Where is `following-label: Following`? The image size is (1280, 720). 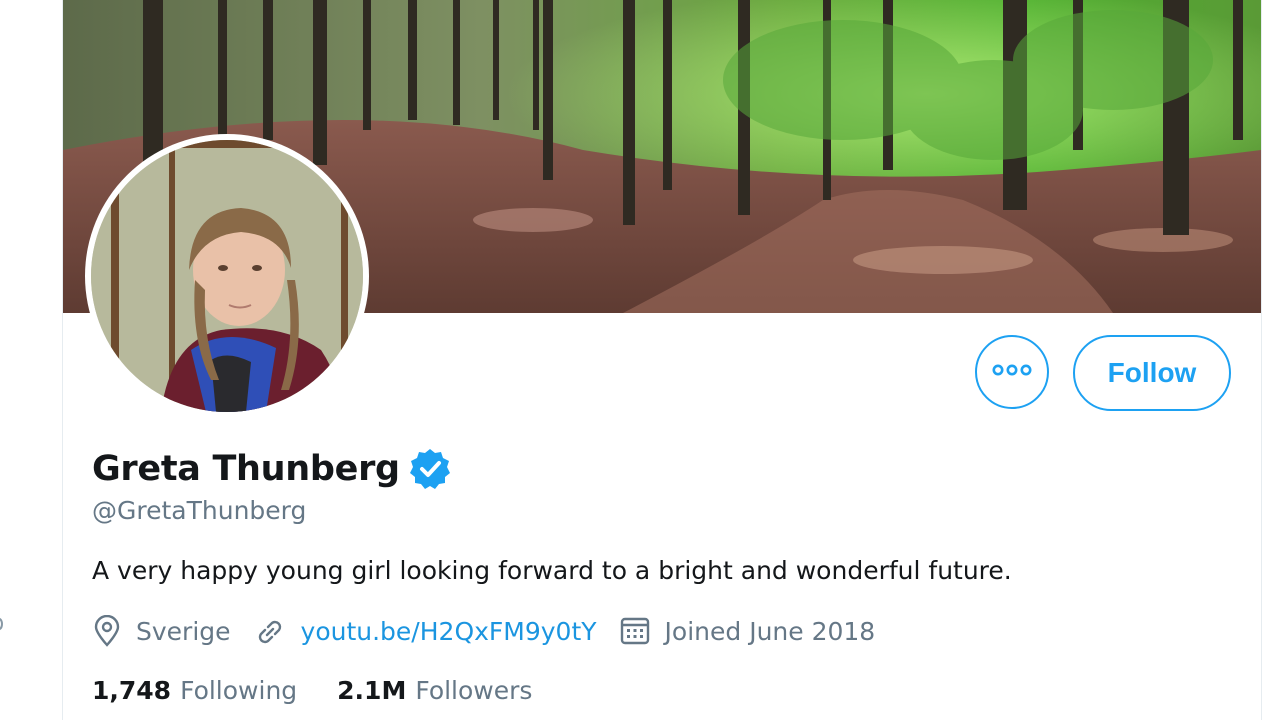
following-label: Following is located at coordinates (239, 690).